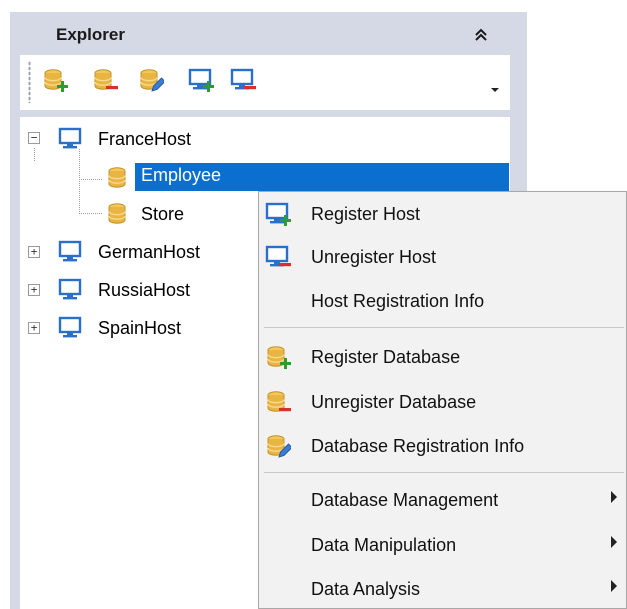 The width and height of the screenshot is (627, 609). What do you see at coordinates (145, 139) in the screenshot?
I see `tree-node-label: FranceHost` at bounding box center [145, 139].